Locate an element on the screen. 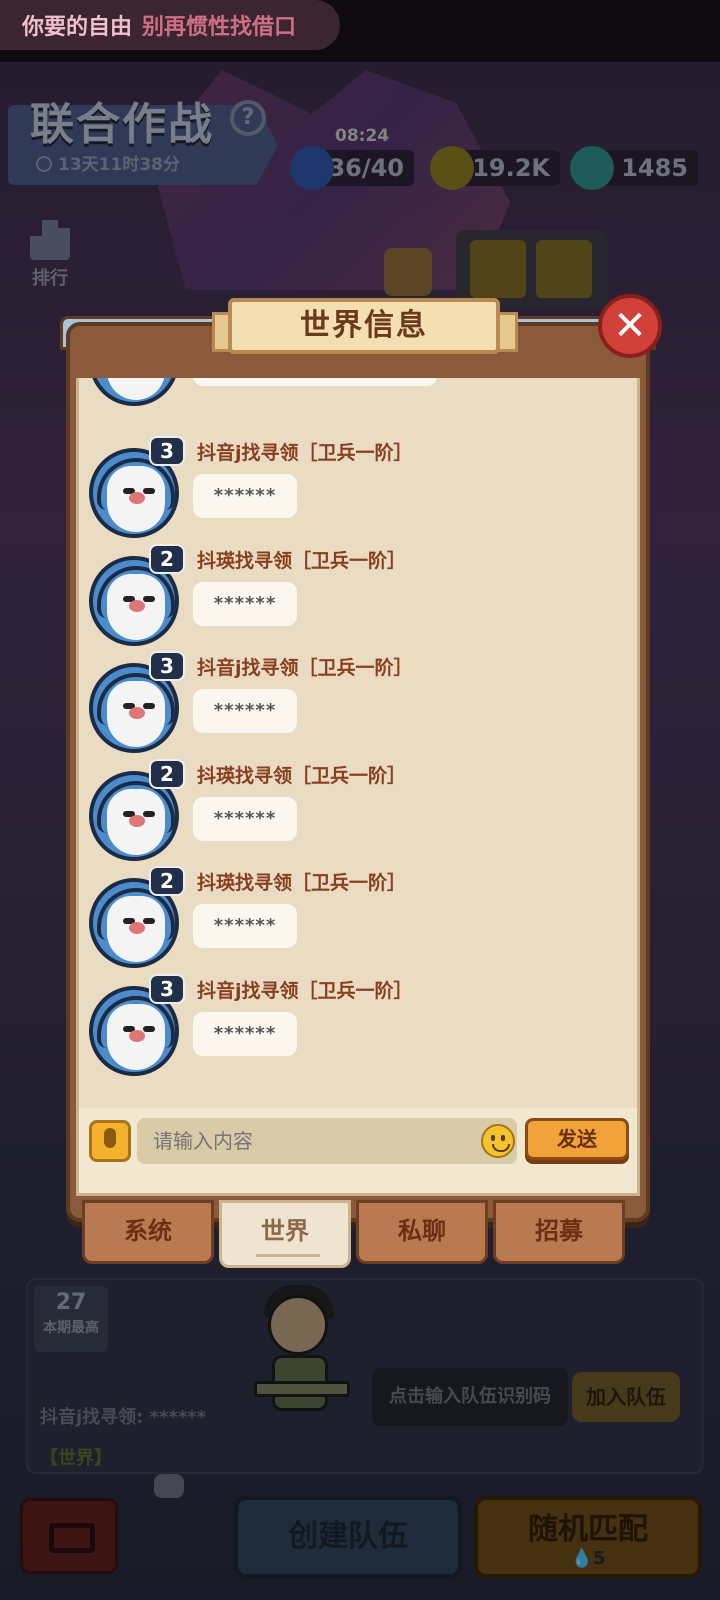  tab-system: 系统 is located at coordinates (148, 1232).